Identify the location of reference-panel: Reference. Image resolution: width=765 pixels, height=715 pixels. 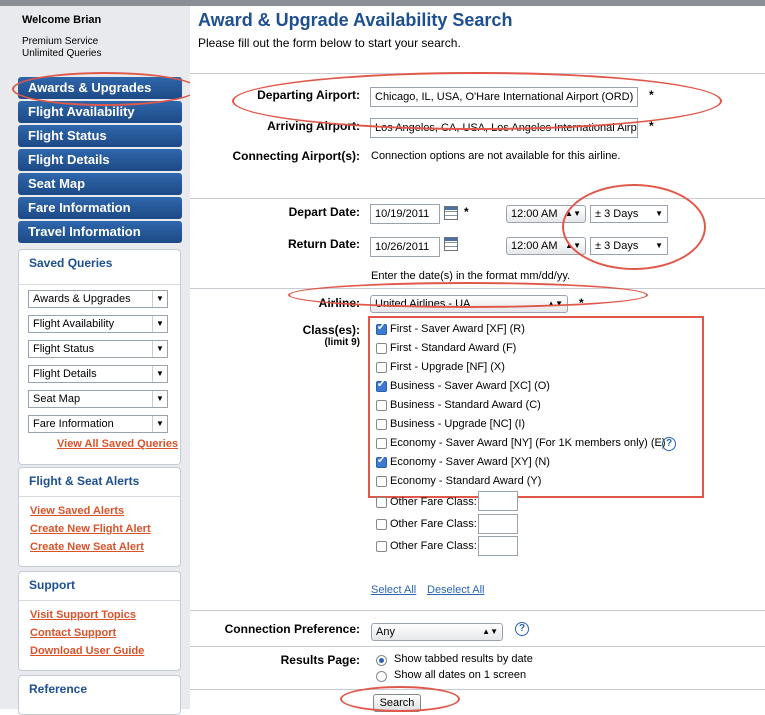
(99, 695).